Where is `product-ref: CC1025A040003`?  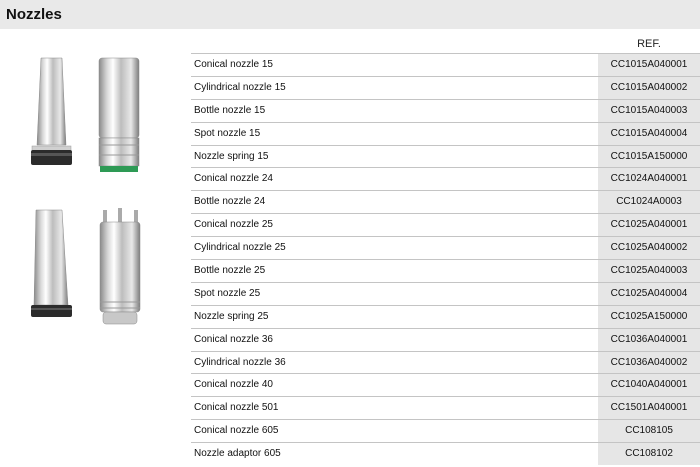
product-ref: CC1025A040003 is located at coordinates (649, 271).